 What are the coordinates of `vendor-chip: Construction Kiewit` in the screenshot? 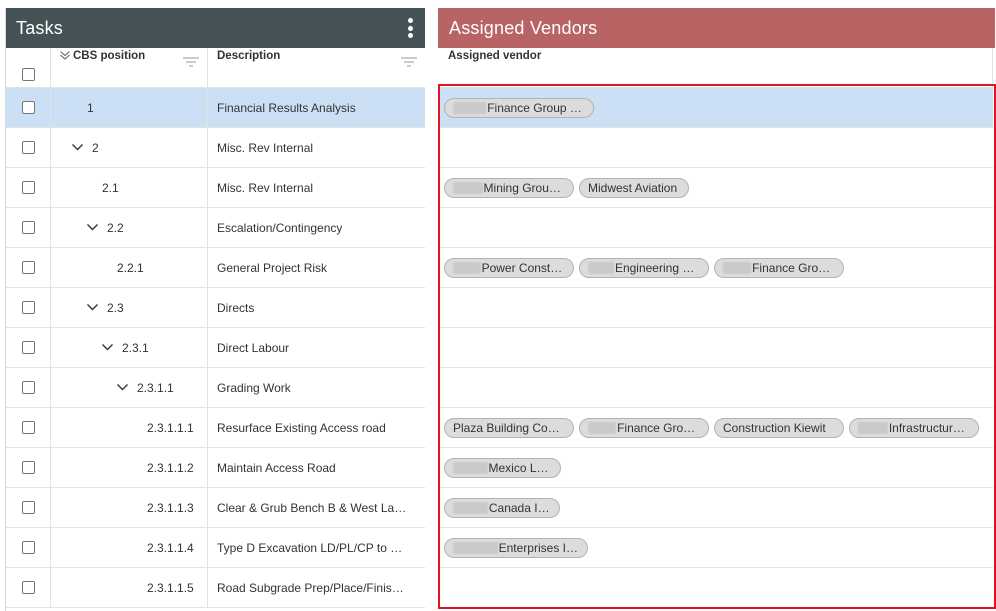 It's located at (779, 427).